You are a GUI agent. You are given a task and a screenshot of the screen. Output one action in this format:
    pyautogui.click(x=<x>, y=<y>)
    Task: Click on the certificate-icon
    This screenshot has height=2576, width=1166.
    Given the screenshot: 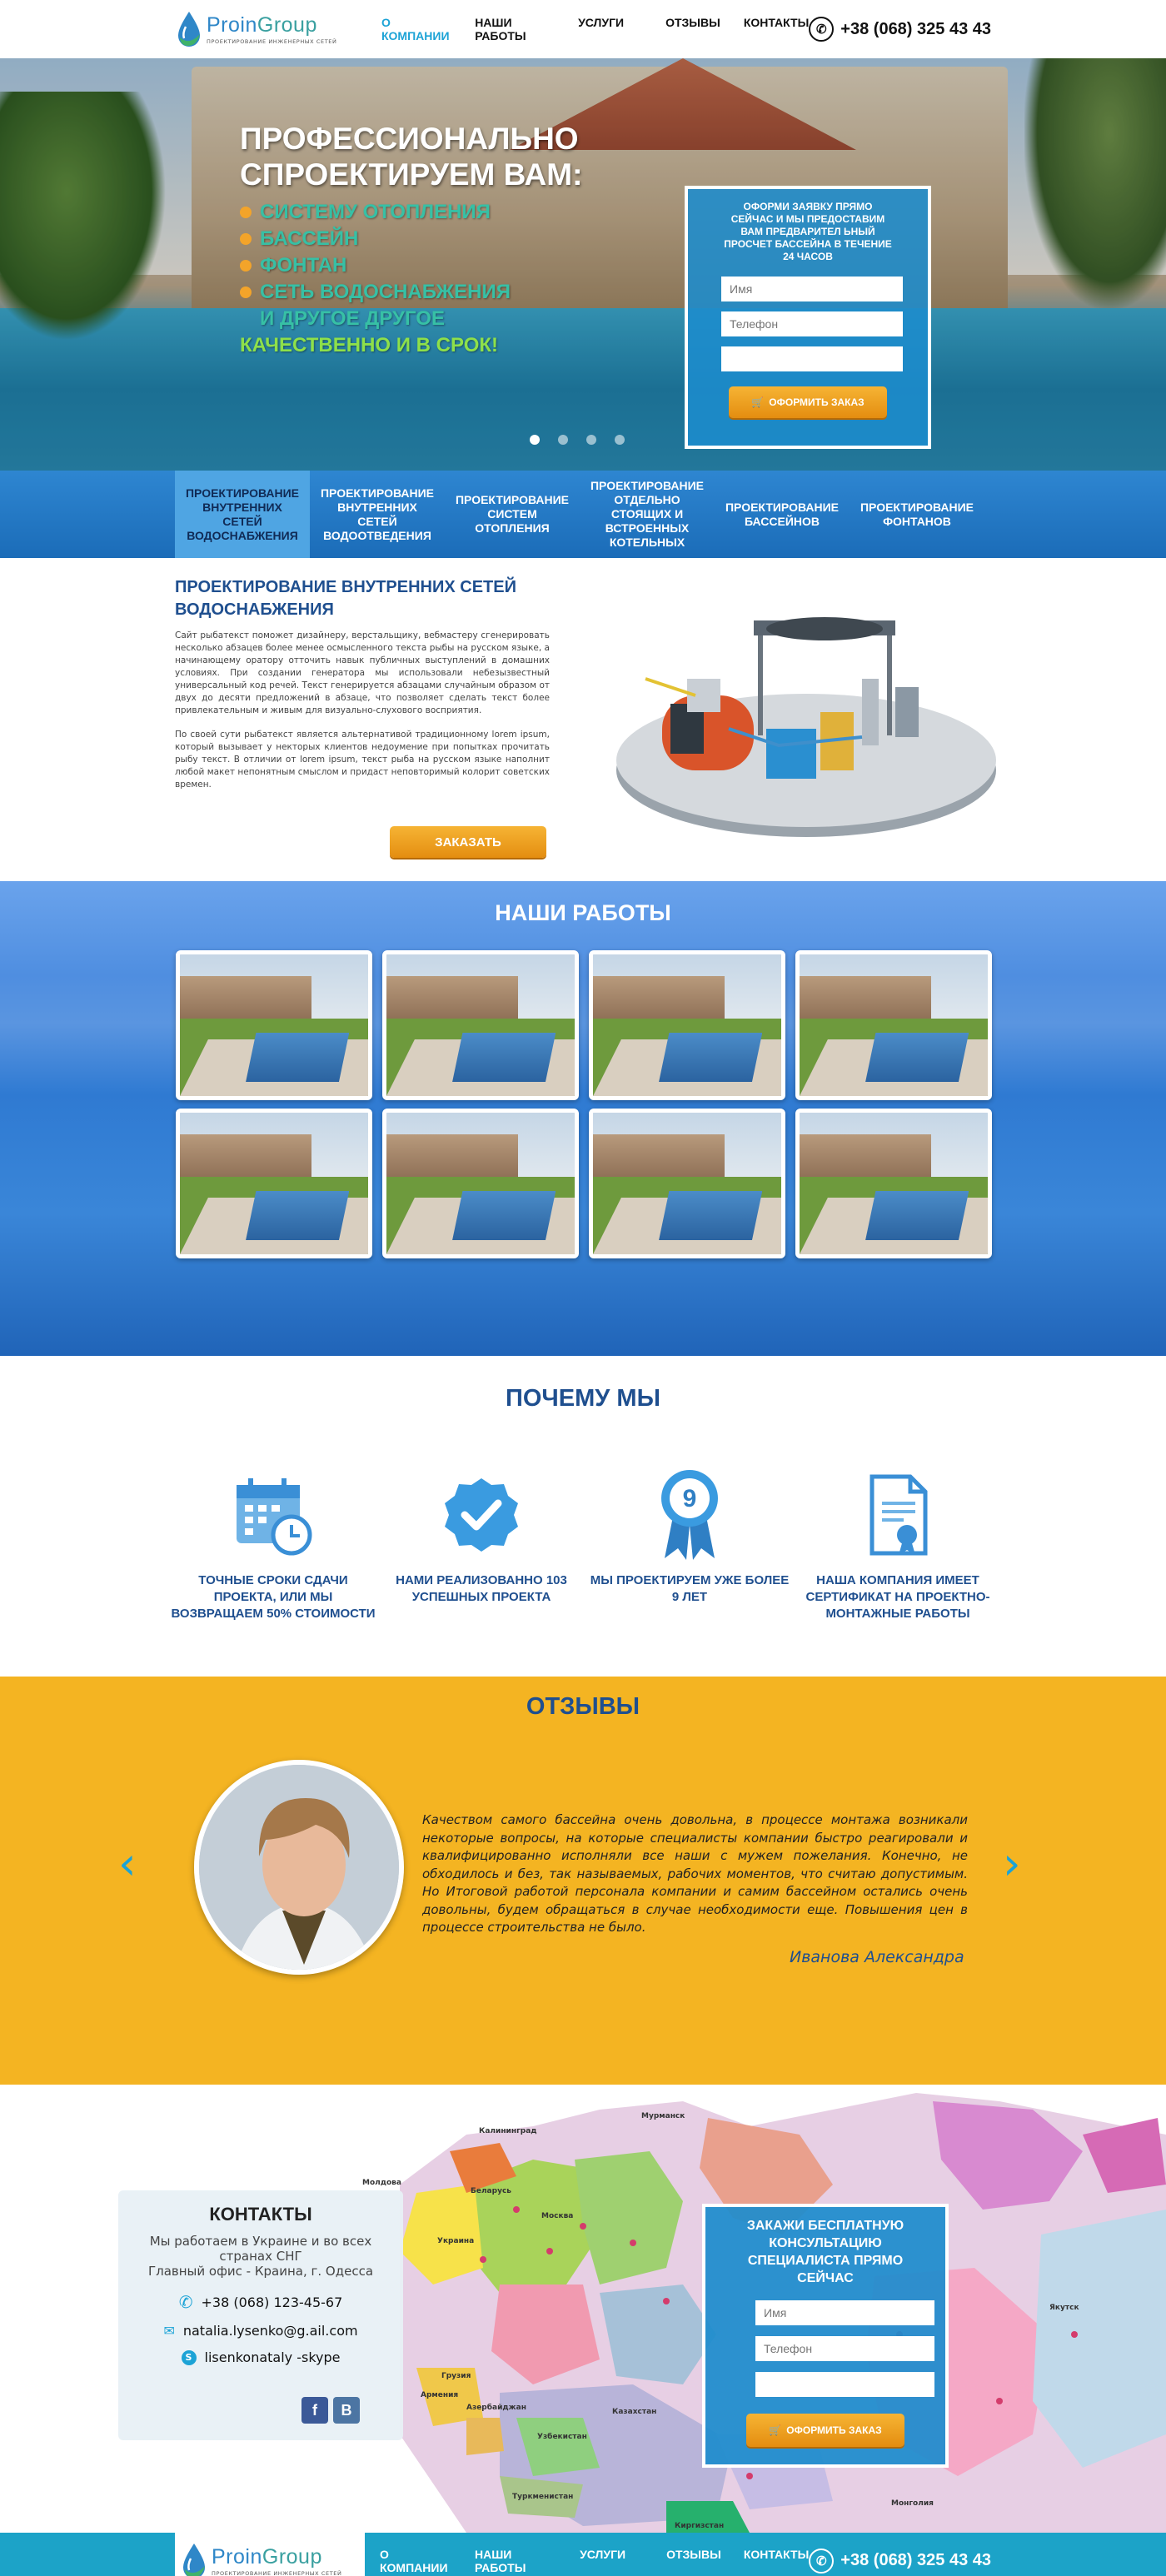 What is the action you would take?
    pyautogui.click(x=898, y=1514)
    